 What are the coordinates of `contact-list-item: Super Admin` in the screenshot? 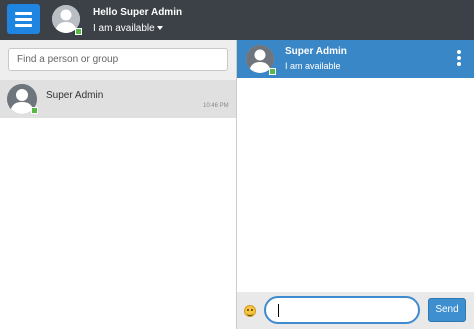 It's located at (118, 99).